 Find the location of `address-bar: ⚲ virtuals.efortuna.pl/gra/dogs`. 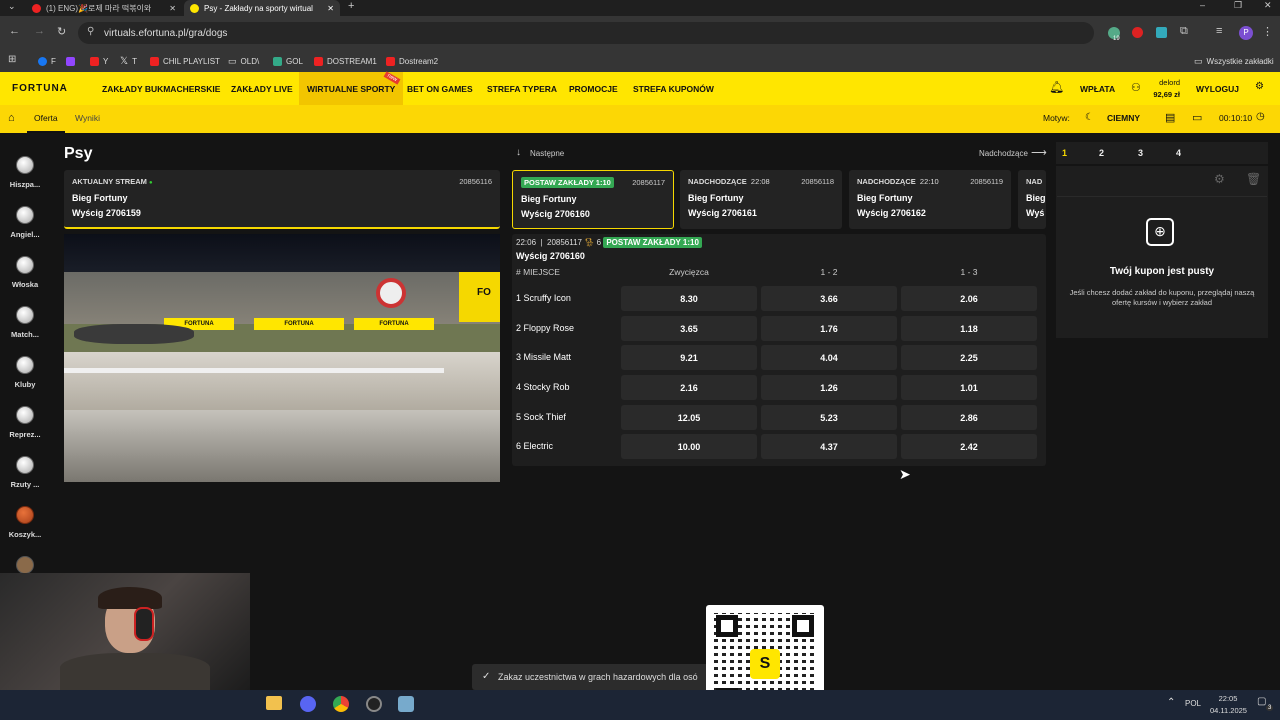

address-bar: ⚲ virtuals.efortuna.pl/gra/dogs is located at coordinates (586, 33).